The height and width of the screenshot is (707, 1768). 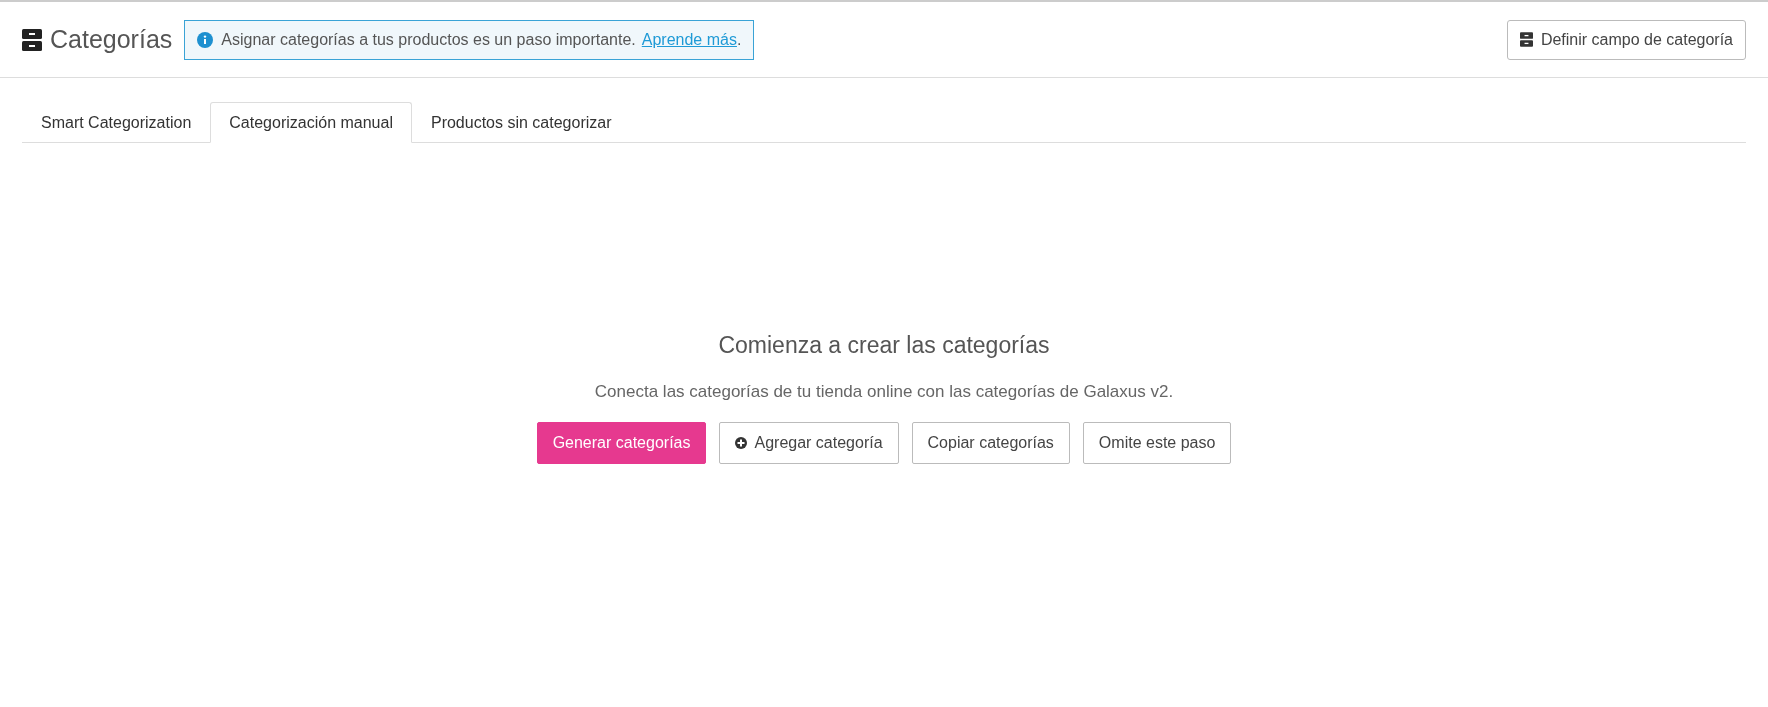 What do you see at coordinates (1626, 39) in the screenshot?
I see `define-category-field-button: Definir campo de categoría` at bounding box center [1626, 39].